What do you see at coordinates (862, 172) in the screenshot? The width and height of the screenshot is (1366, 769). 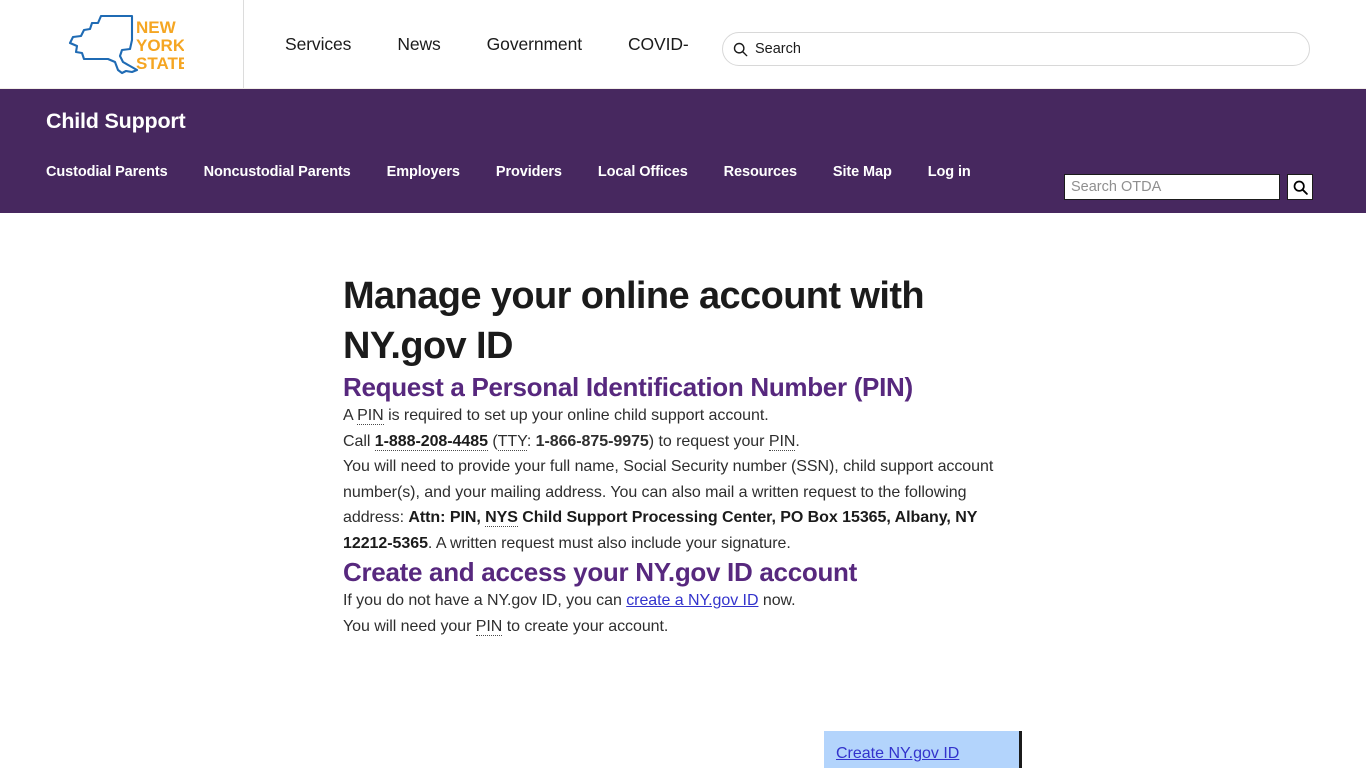 I see `agency-nav-item-site-map: Site Map` at bounding box center [862, 172].